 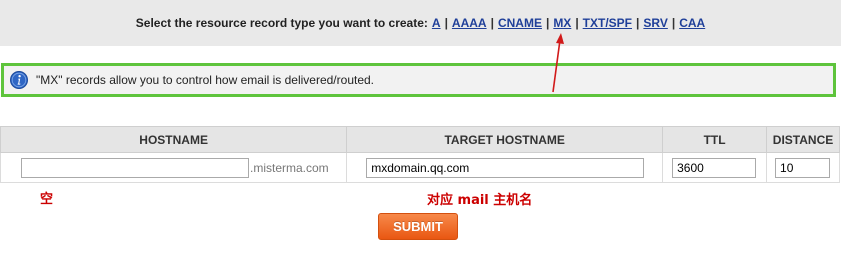 I want to click on hostname-input, so click(x=135, y=167).